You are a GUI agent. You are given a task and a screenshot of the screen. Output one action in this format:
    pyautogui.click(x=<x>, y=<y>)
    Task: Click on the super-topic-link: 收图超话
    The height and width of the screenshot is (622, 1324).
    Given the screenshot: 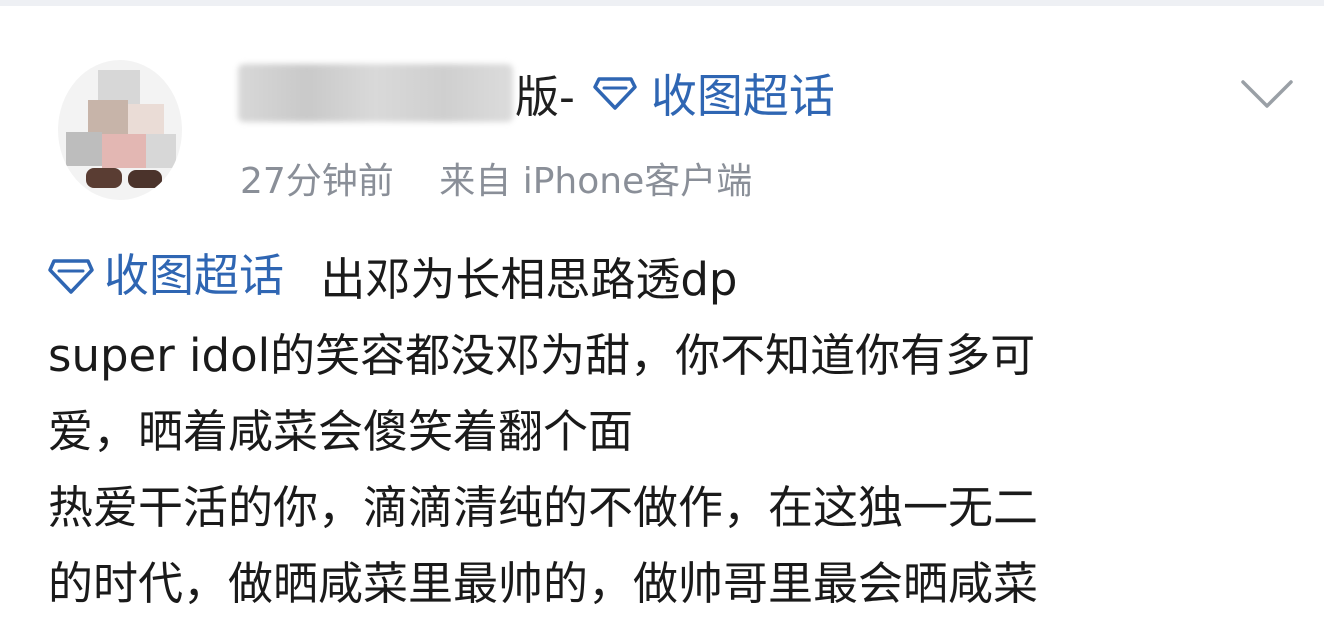 What is the action you would take?
    pyautogui.click(x=714, y=93)
    